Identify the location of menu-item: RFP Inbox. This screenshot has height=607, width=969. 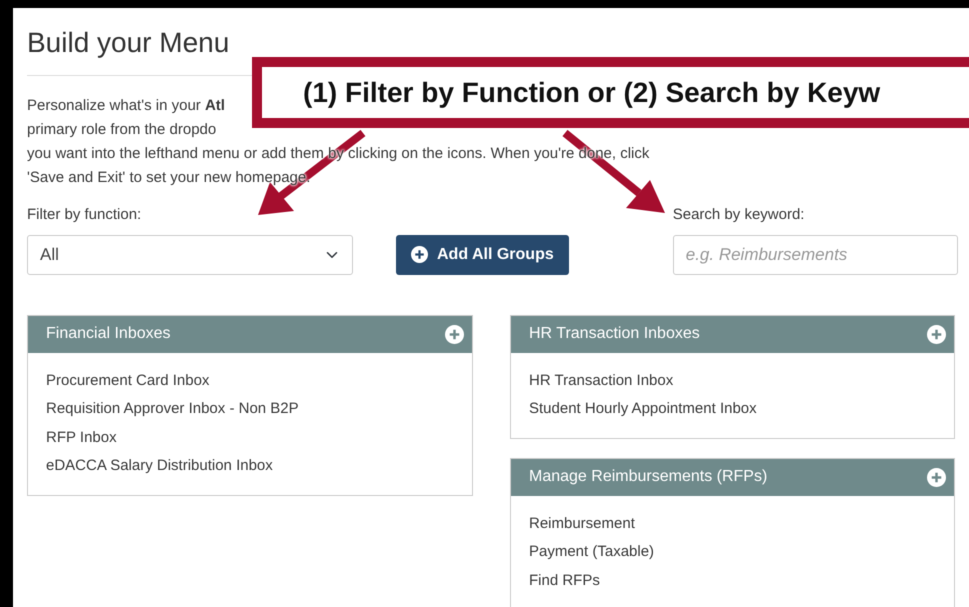
(81, 438).